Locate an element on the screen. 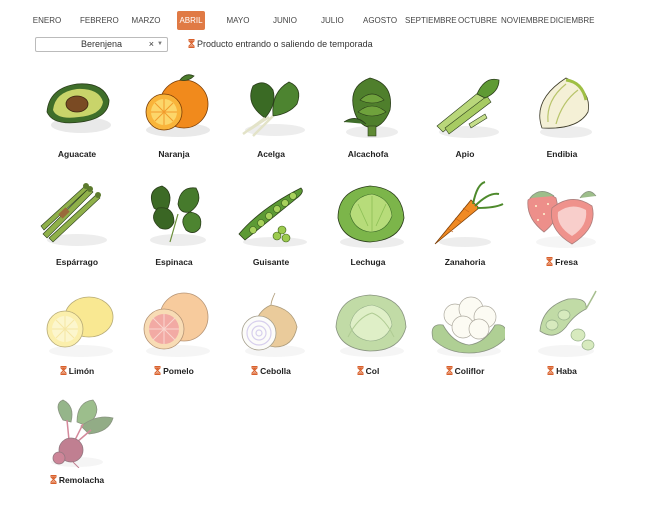 Image resolution: width=656 pixels, height=509 pixels. product-name: Aguacate is located at coordinates (77, 154).